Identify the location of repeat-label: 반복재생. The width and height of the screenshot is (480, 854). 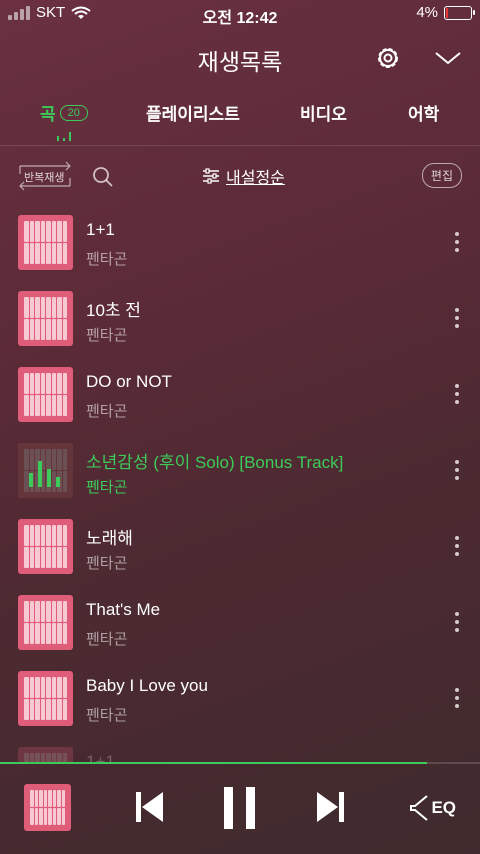
(44, 178).